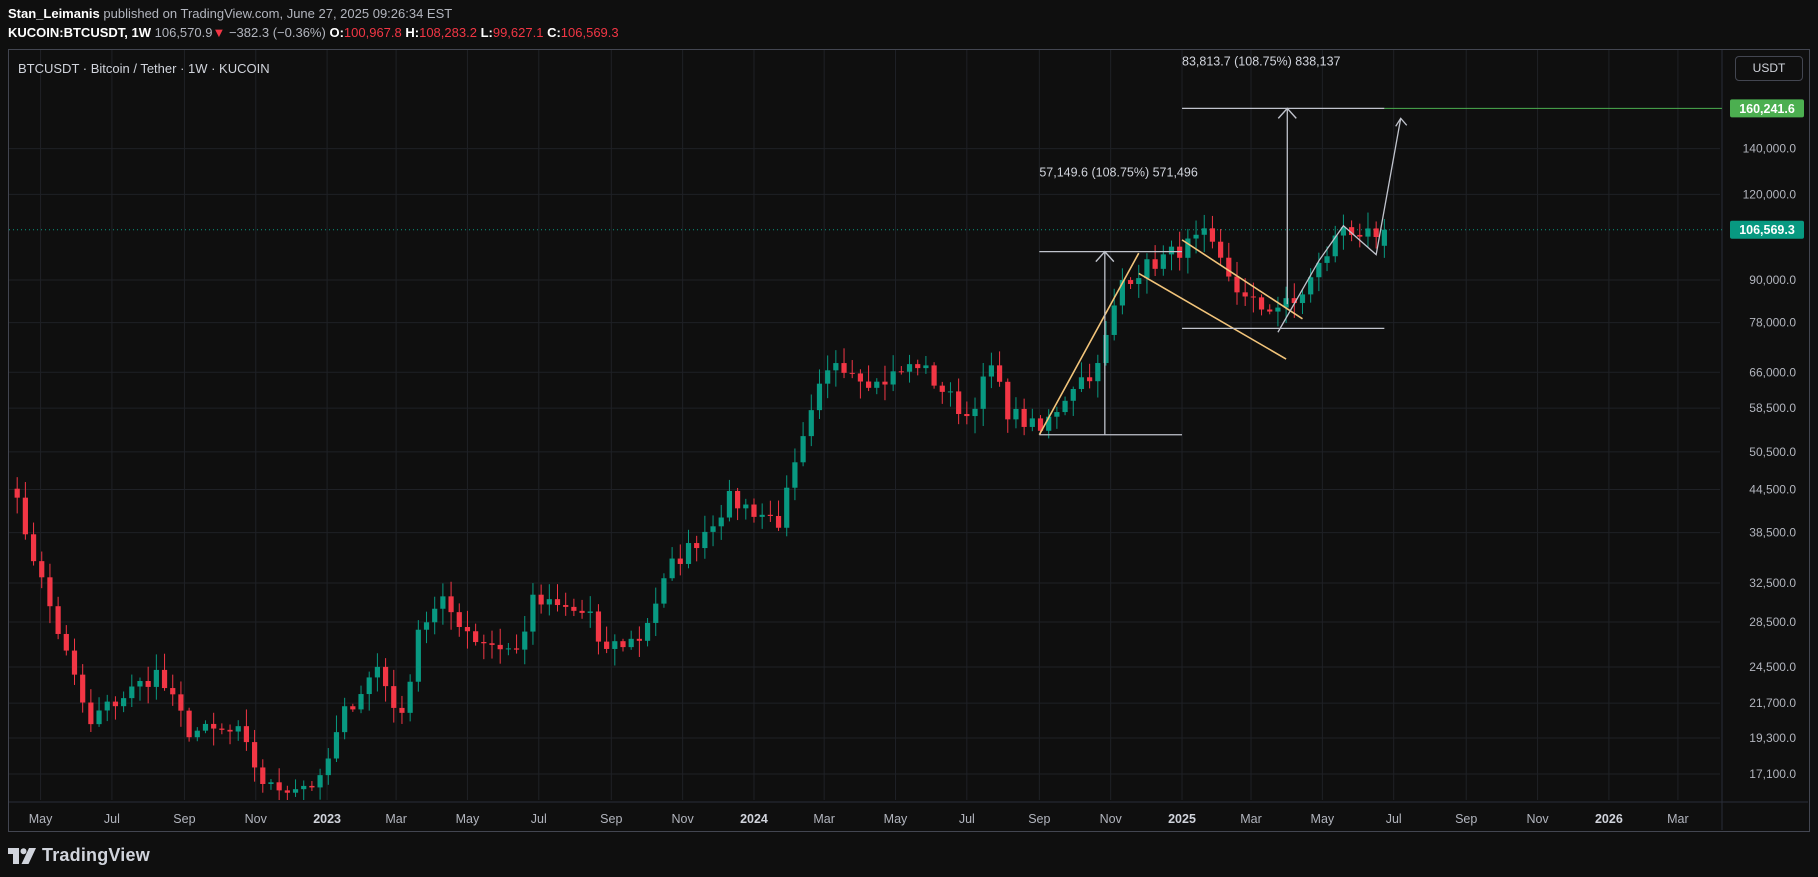 The image size is (1818, 877). I want to click on price-tick-label: 140,000.0, so click(1770, 149).